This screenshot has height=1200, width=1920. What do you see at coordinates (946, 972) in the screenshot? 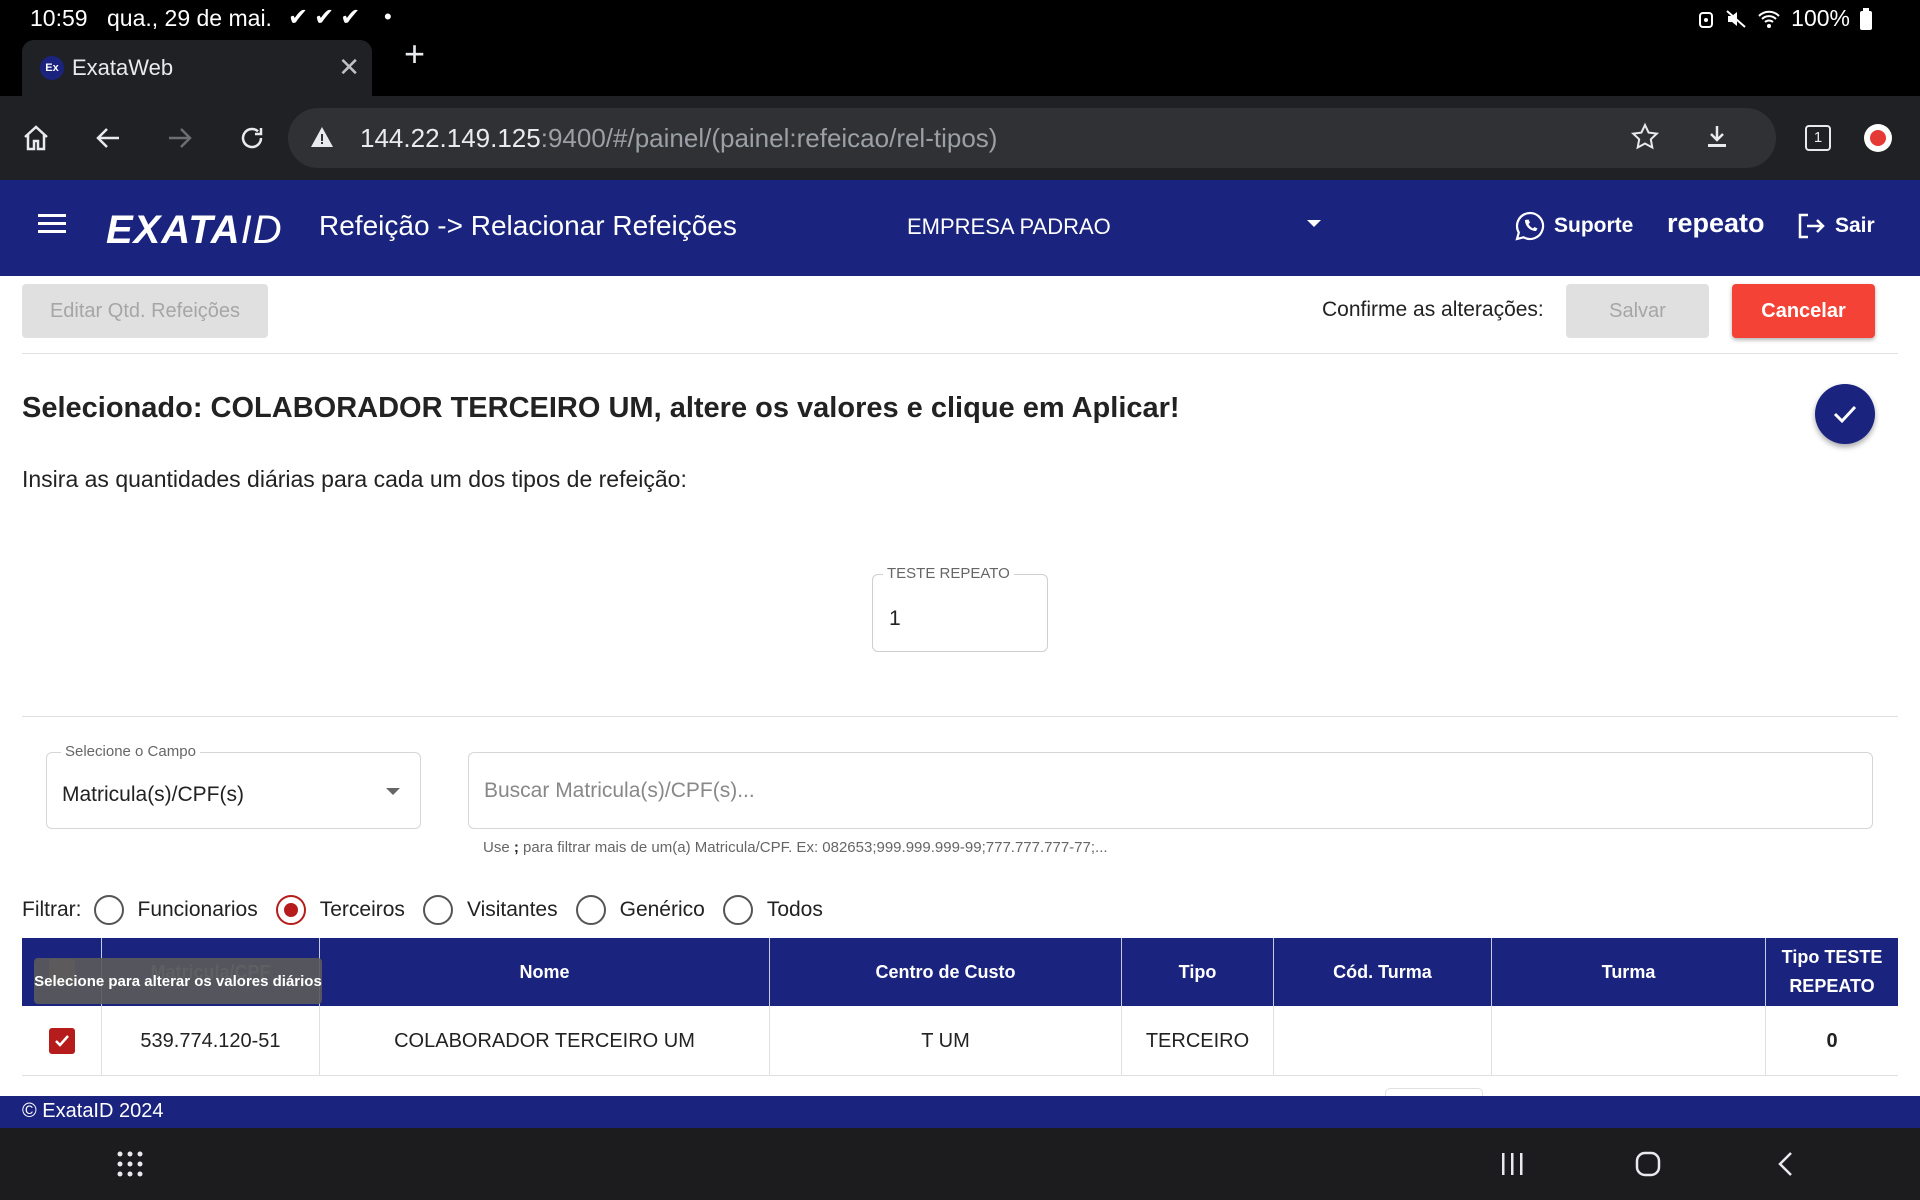
I see `column-header-centro-custo: Centro de Custo` at bounding box center [946, 972].